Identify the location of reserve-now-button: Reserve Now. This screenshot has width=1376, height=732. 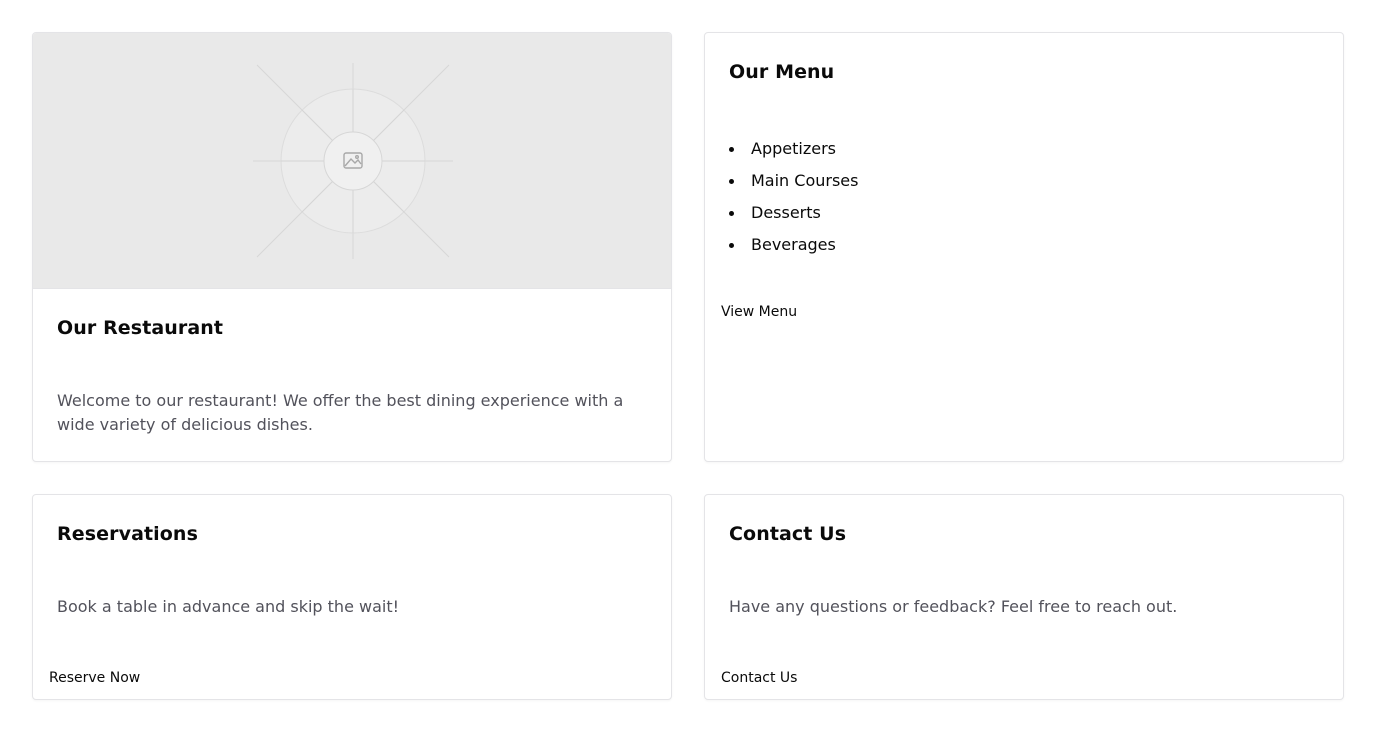
(94, 678).